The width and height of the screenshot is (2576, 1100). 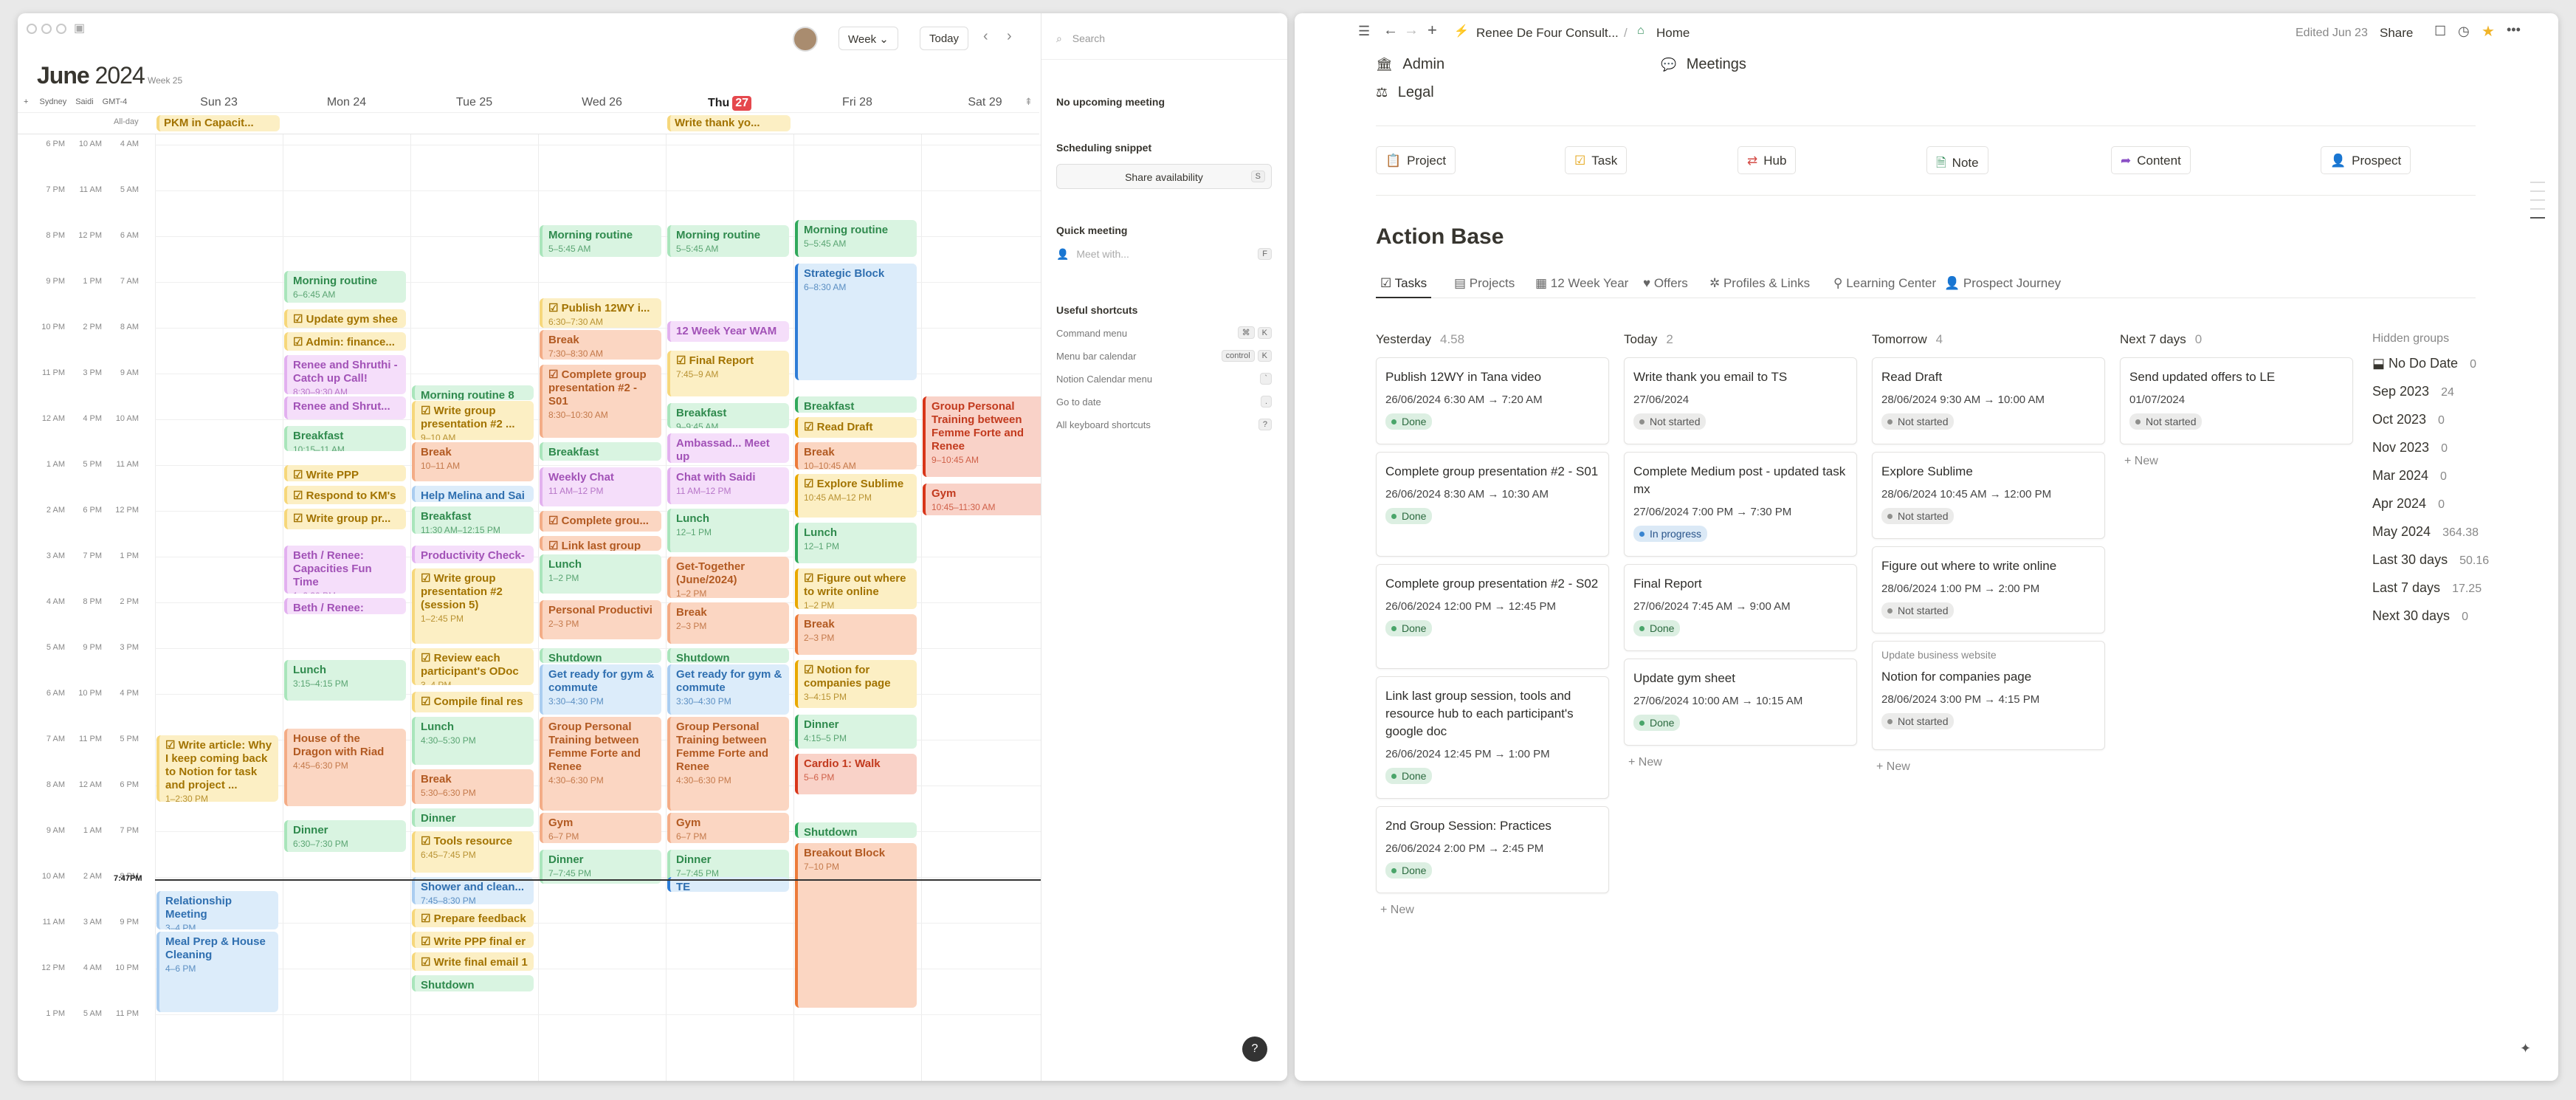 What do you see at coordinates (2454, 482) in the screenshot?
I see `hidden-group-item: Mar 2024 0` at bounding box center [2454, 482].